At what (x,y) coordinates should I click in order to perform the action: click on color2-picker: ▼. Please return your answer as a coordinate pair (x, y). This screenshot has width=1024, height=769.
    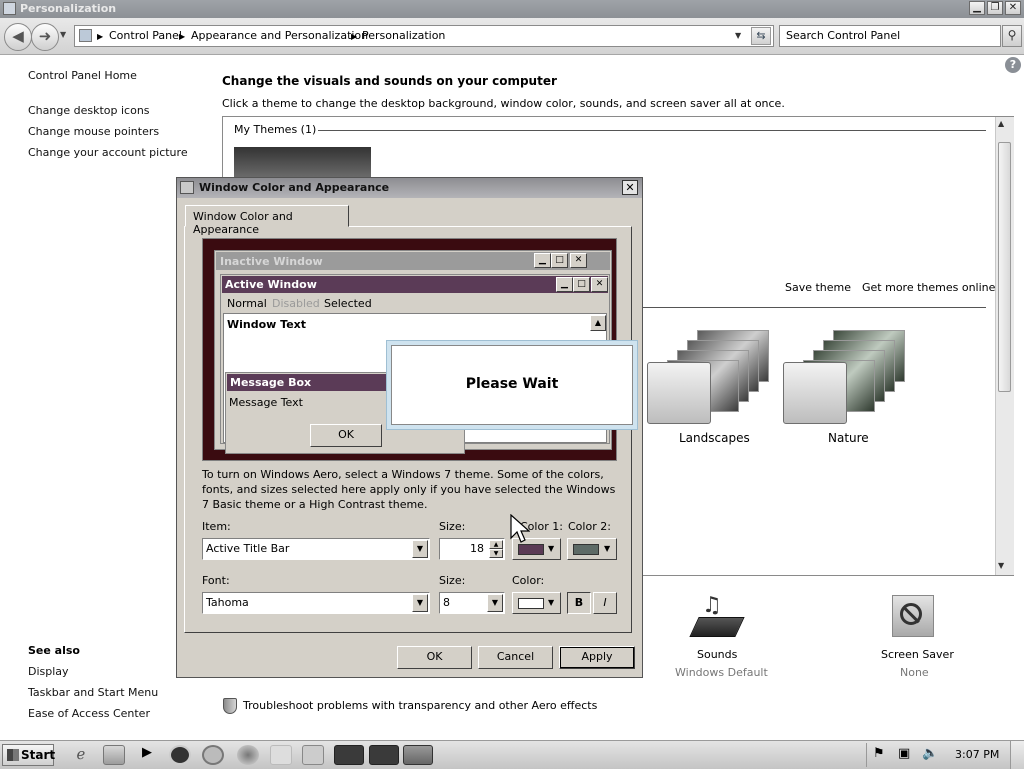
    Looking at the image, I should click on (592, 549).